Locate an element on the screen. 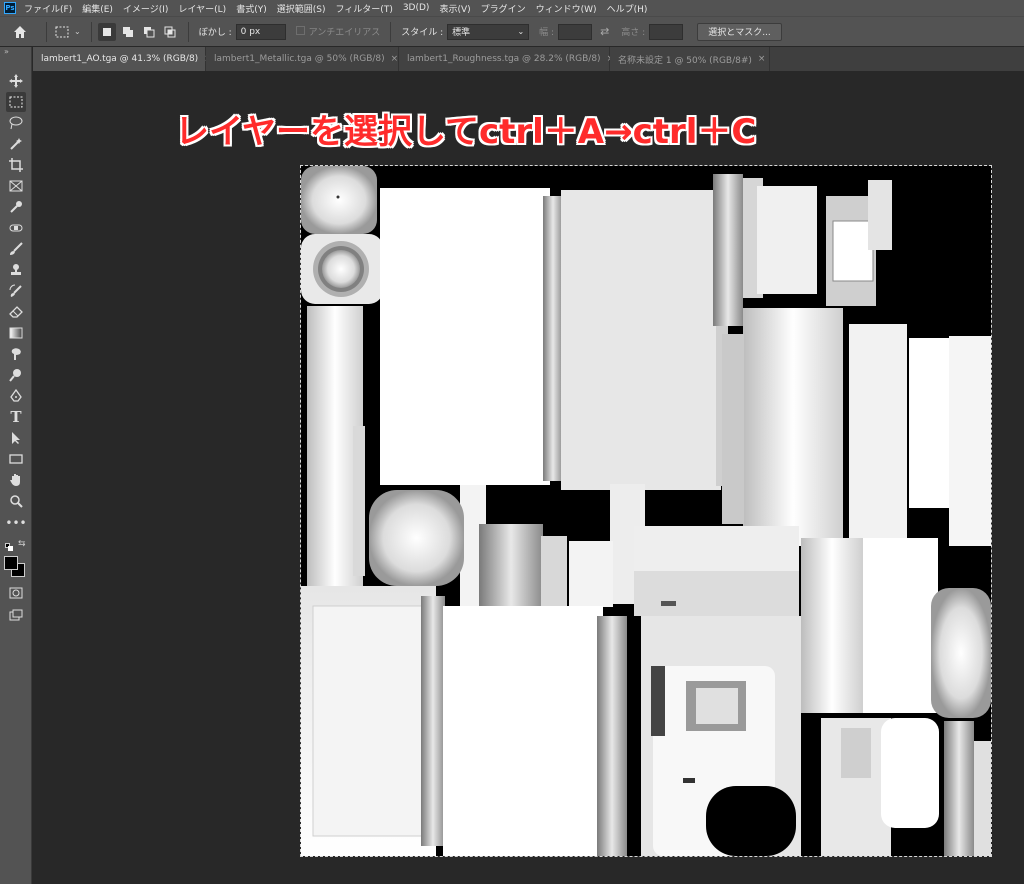  crop-tool is located at coordinates (16, 165).